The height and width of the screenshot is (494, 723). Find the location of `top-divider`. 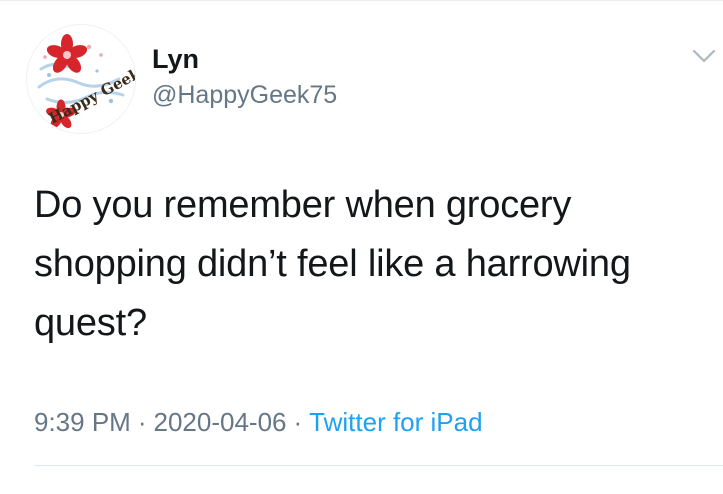

top-divider is located at coordinates (361, 0).